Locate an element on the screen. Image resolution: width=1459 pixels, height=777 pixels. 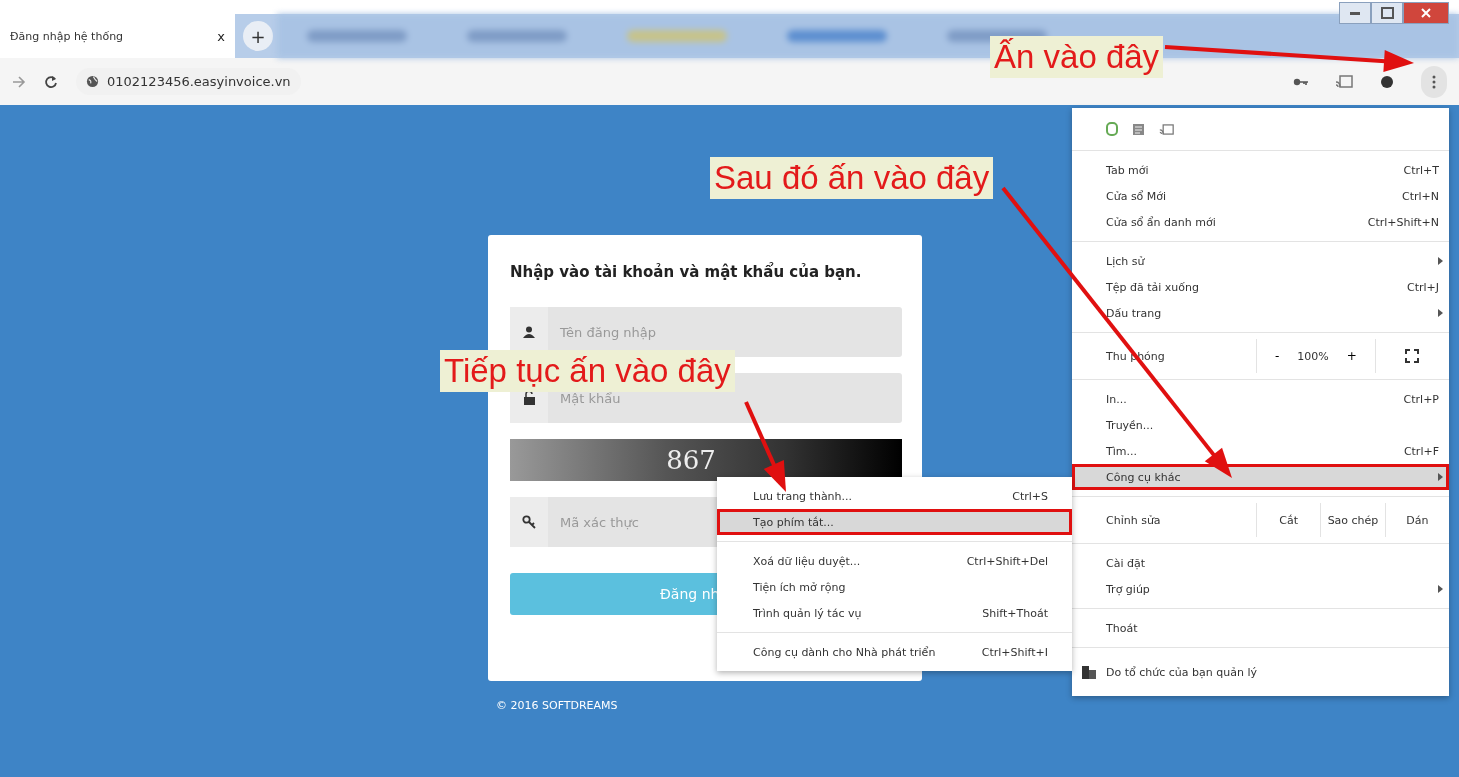
edit-action-button: Cắt is located at coordinates (1288, 520).